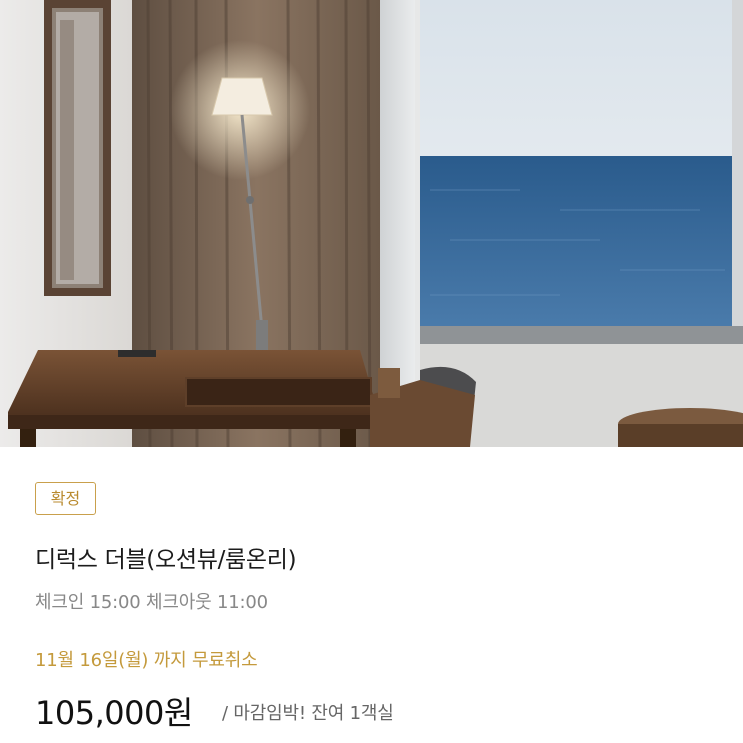 The height and width of the screenshot is (743, 743). Describe the element at coordinates (65, 498) in the screenshot. I see `status-badge: 확정` at that location.